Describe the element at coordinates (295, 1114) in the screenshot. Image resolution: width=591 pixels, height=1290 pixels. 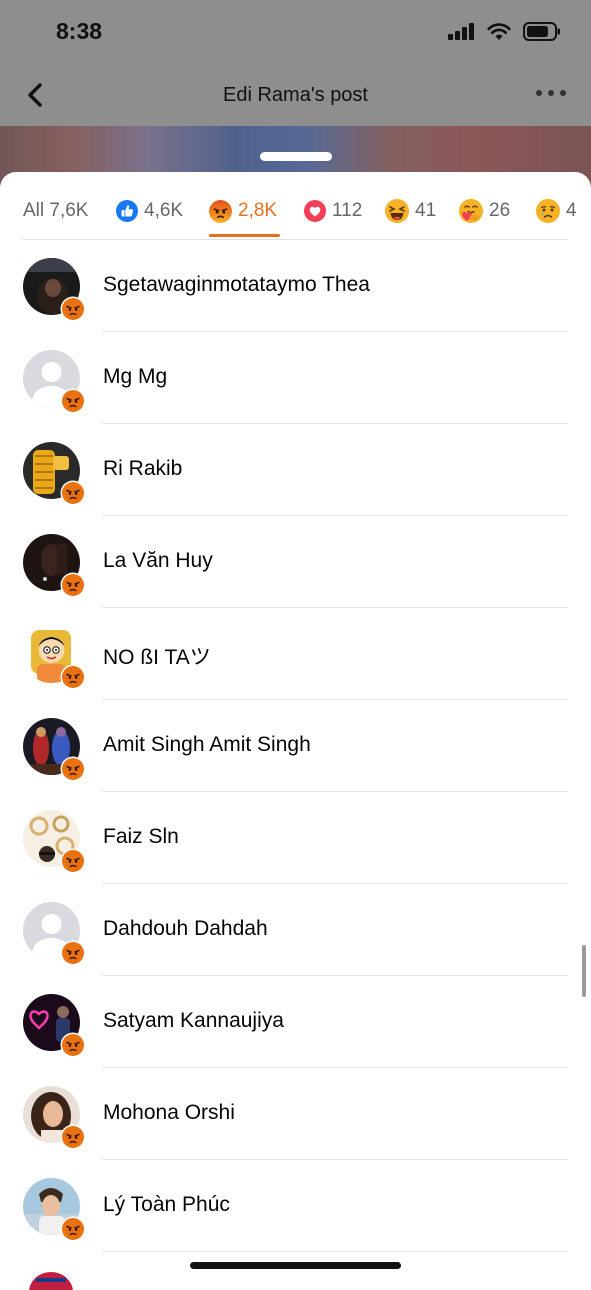
I see `list-item: Mohona Orshi` at that location.